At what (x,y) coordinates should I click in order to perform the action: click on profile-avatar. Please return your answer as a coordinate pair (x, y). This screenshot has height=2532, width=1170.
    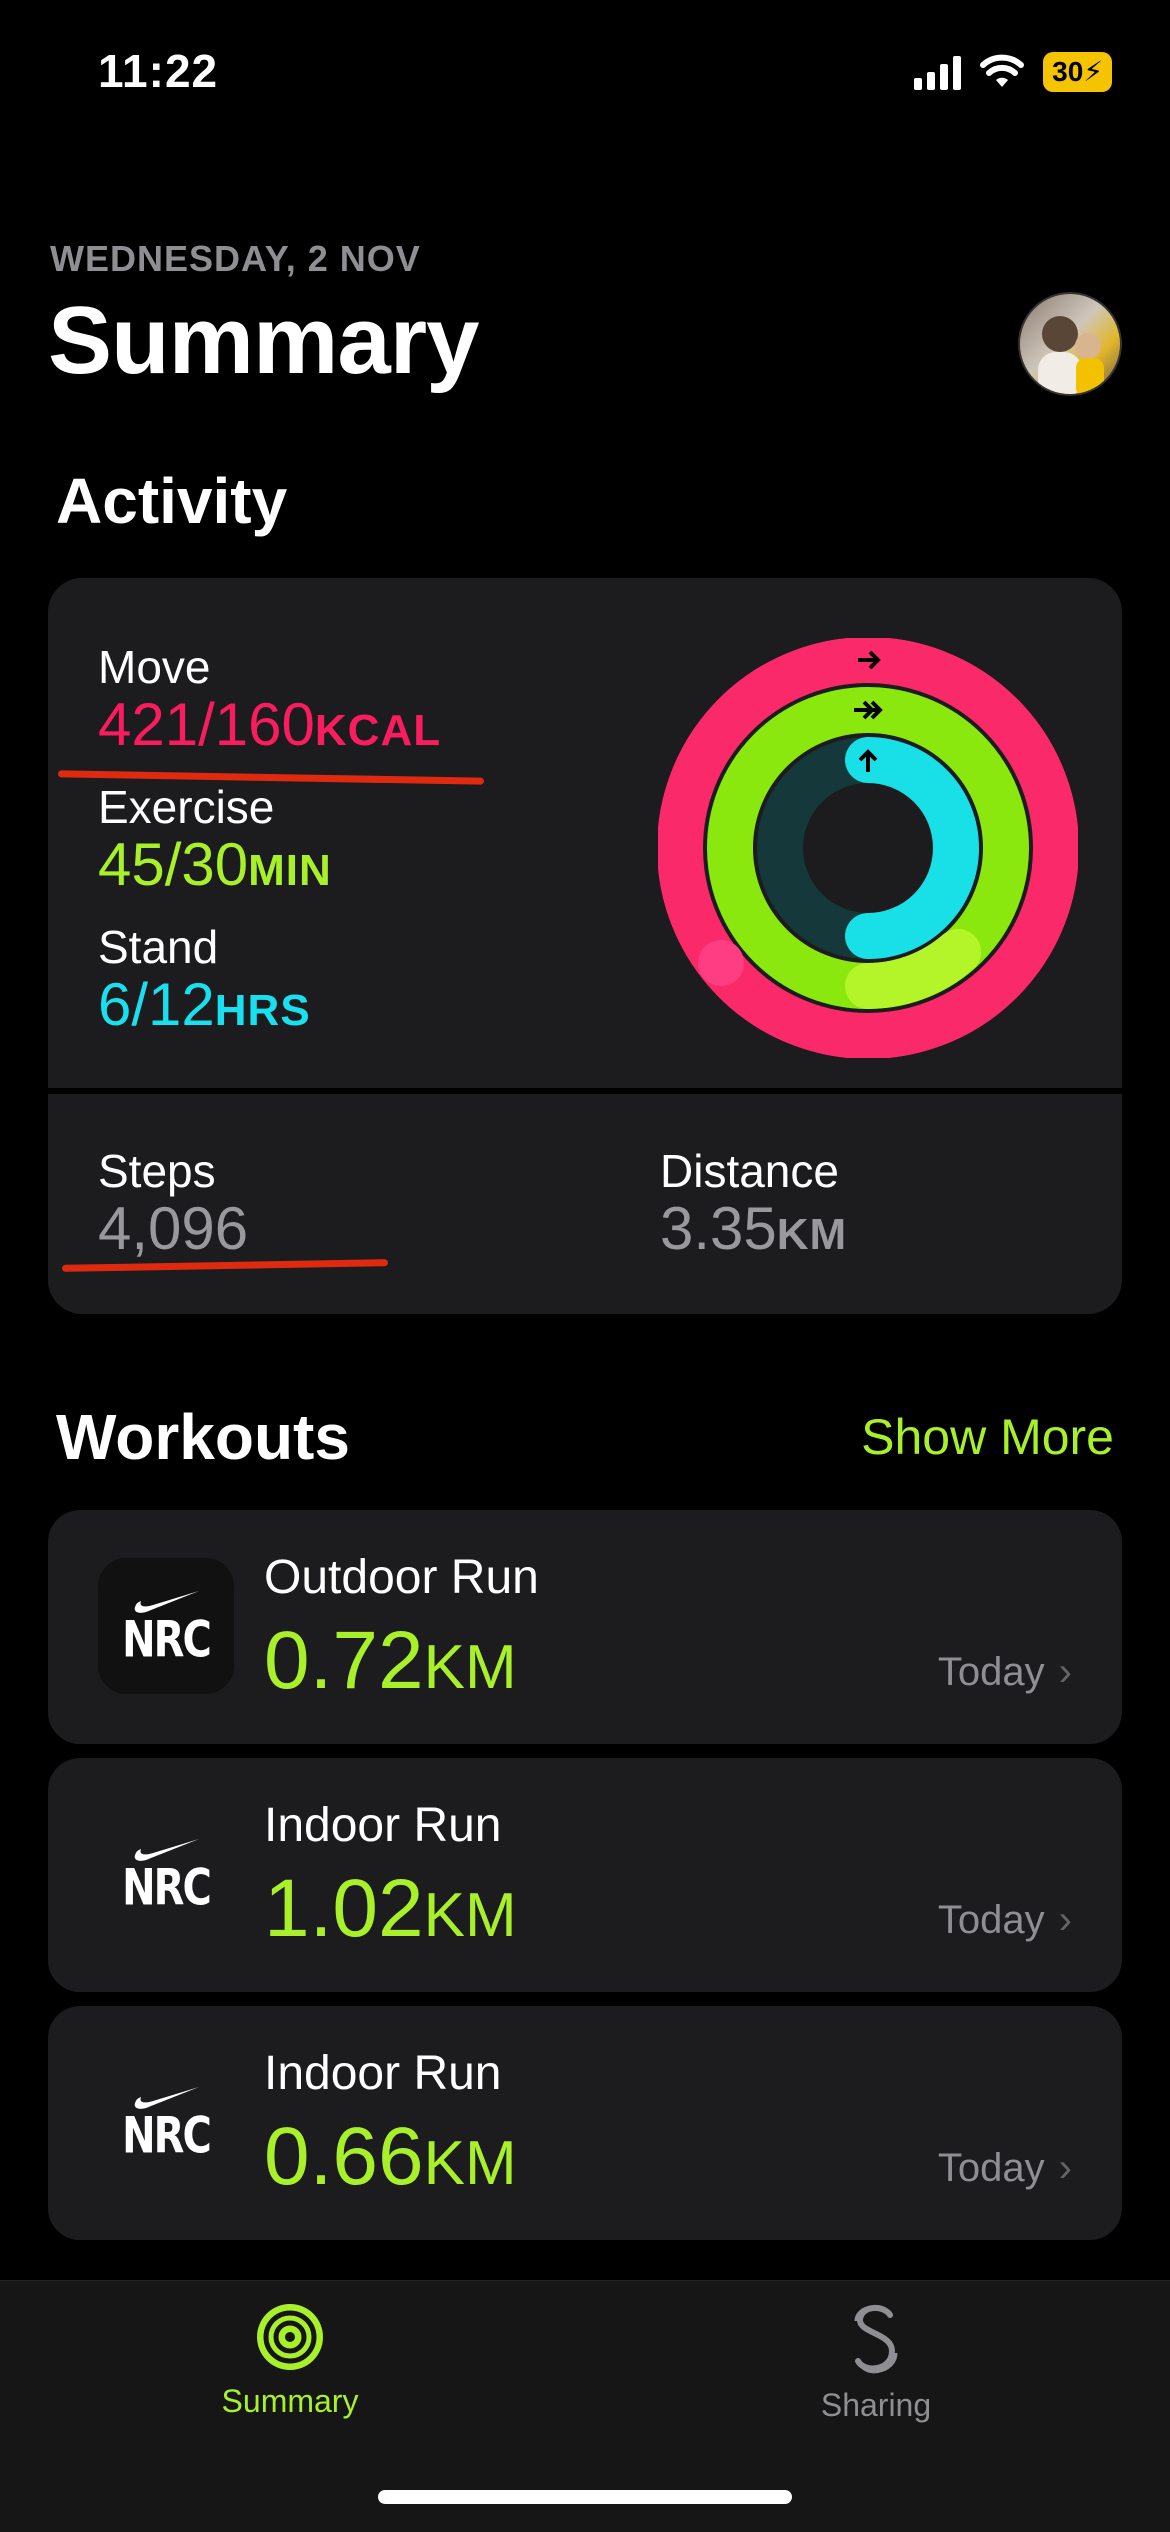
    Looking at the image, I should click on (1070, 344).